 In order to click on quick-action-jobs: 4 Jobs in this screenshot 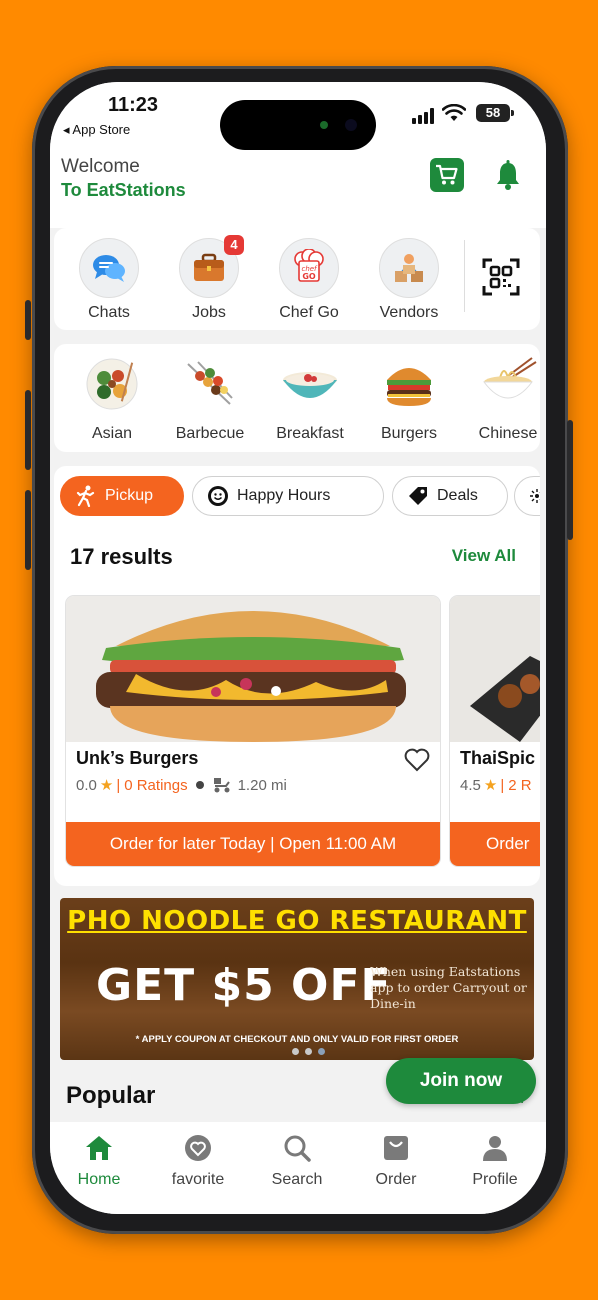, I will do `click(209, 278)`.